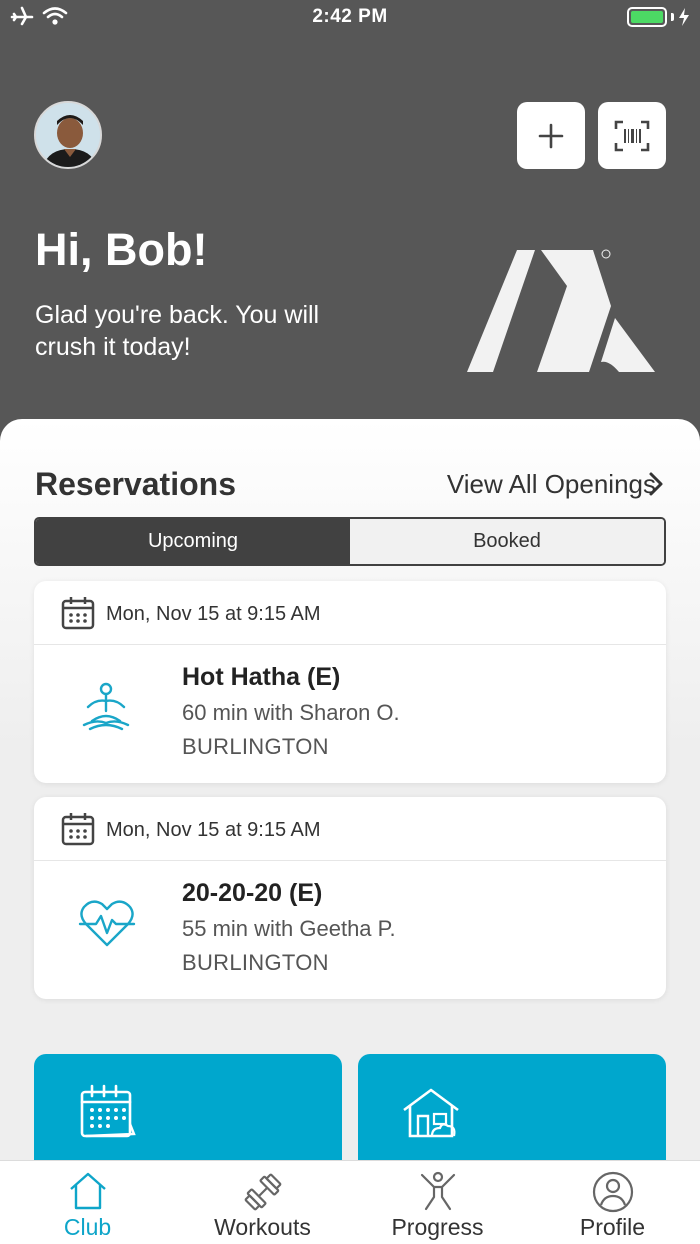 The height and width of the screenshot is (1244, 700). What do you see at coordinates (437, 1191) in the screenshot?
I see `person-jump-icon` at bounding box center [437, 1191].